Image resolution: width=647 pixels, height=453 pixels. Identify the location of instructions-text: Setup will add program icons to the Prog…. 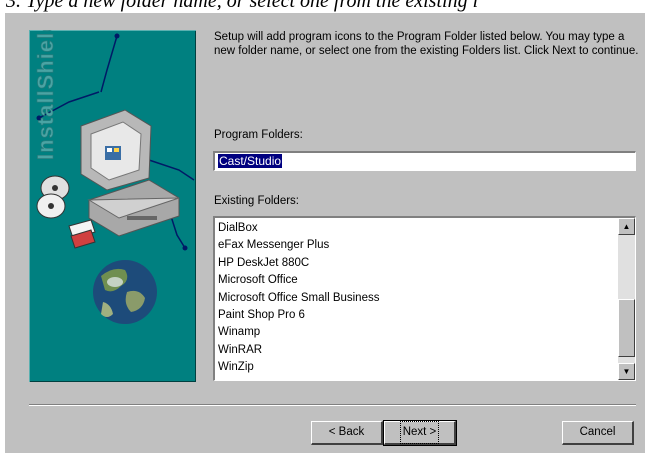
(426, 44).